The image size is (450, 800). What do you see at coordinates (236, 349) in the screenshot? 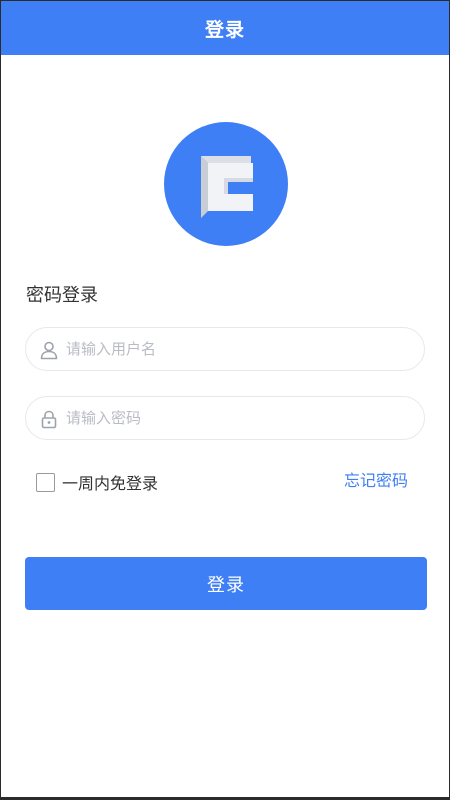
I see `username-input` at bounding box center [236, 349].